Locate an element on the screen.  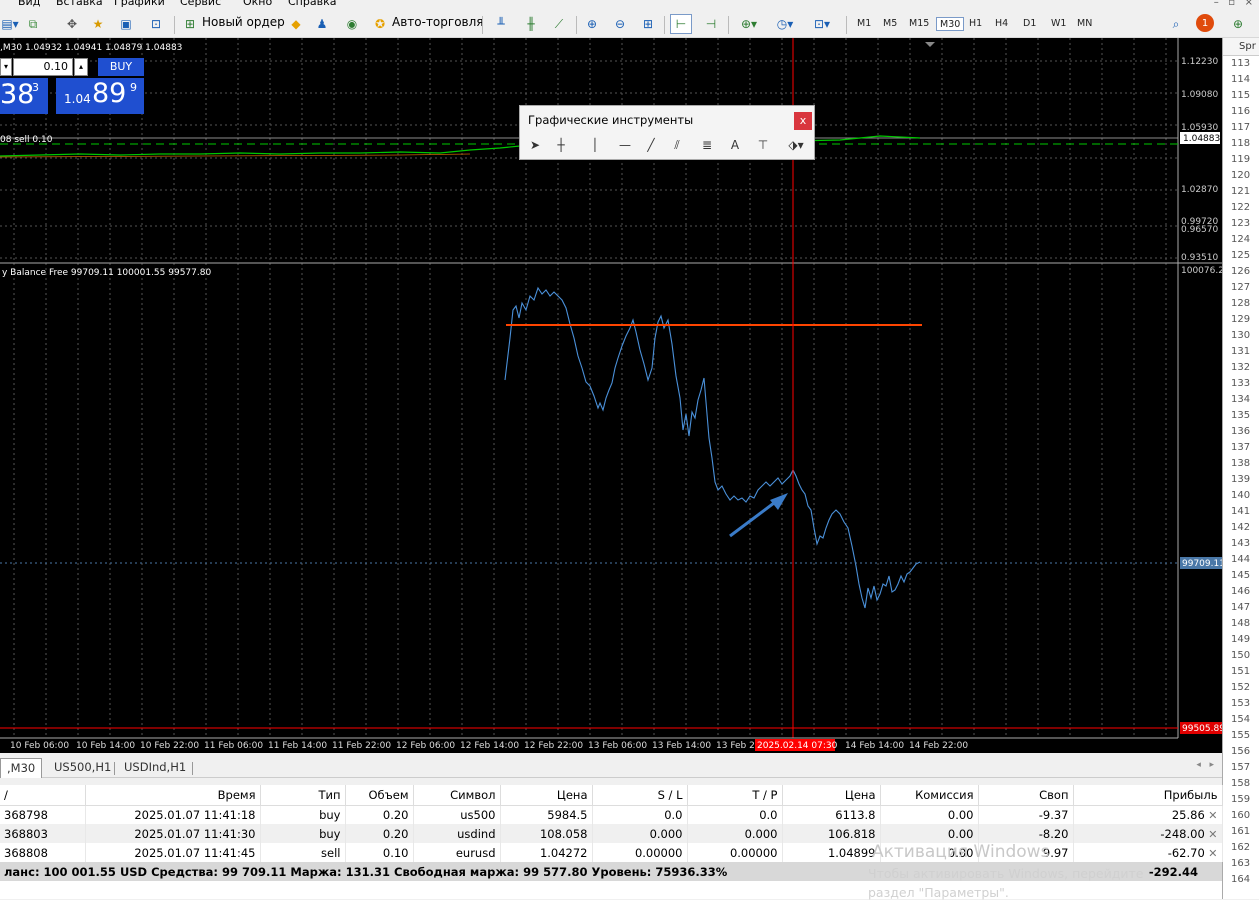
price-axis-label: 1.05930 is located at coordinates (1199, 128).